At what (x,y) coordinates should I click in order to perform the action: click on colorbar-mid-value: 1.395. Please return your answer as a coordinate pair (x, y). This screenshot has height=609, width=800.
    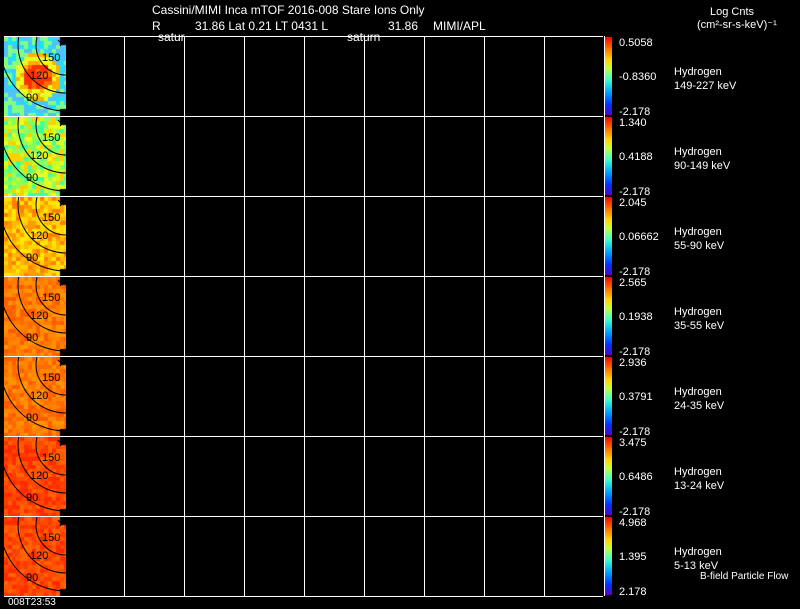
    Looking at the image, I should click on (633, 557).